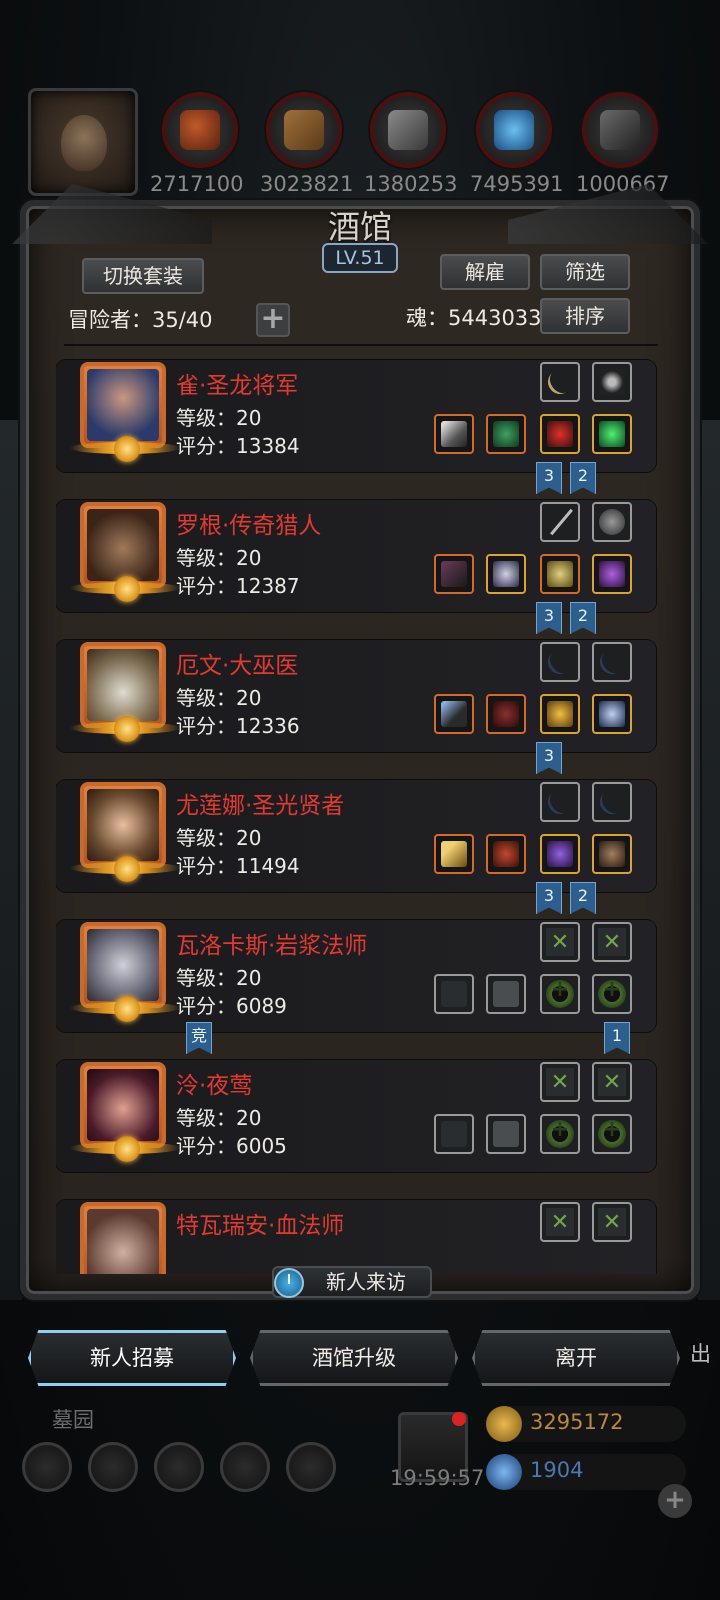  I want to click on upgrade-tavern-button: 酒馆升级, so click(354, 1358).